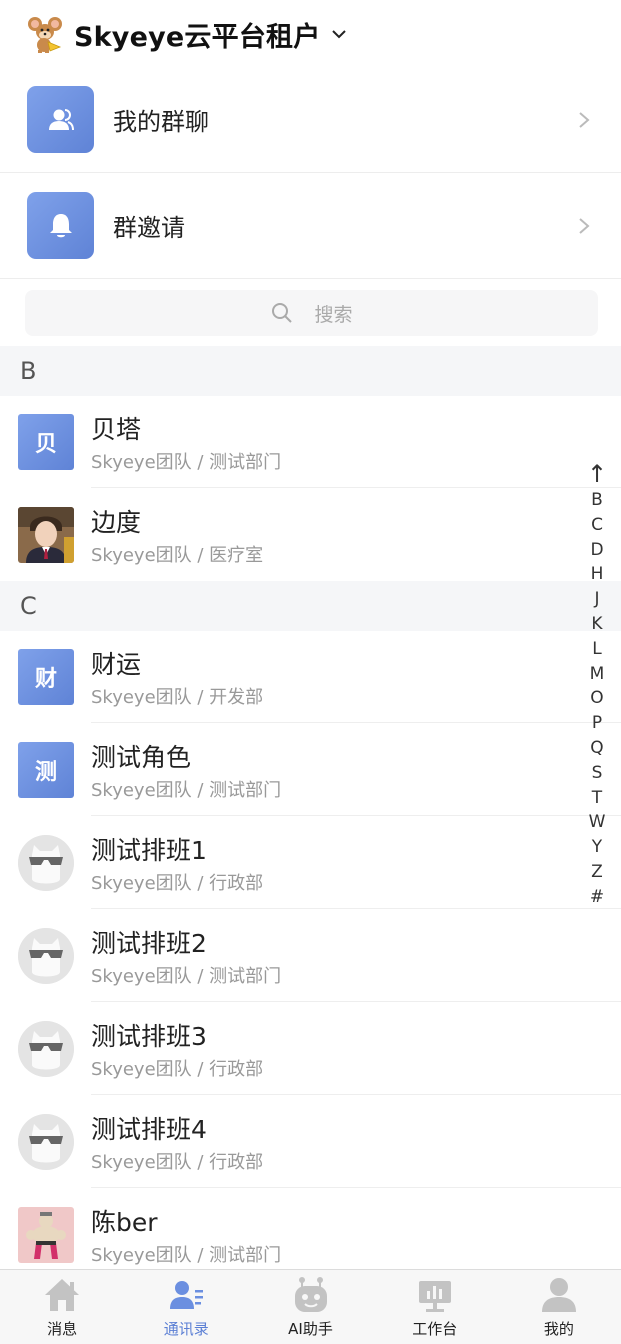 The width and height of the screenshot is (621, 1344). Describe the element at coordinates (597, 474) in the screenshot. I see `index-top-arrow: ↑` at that location.